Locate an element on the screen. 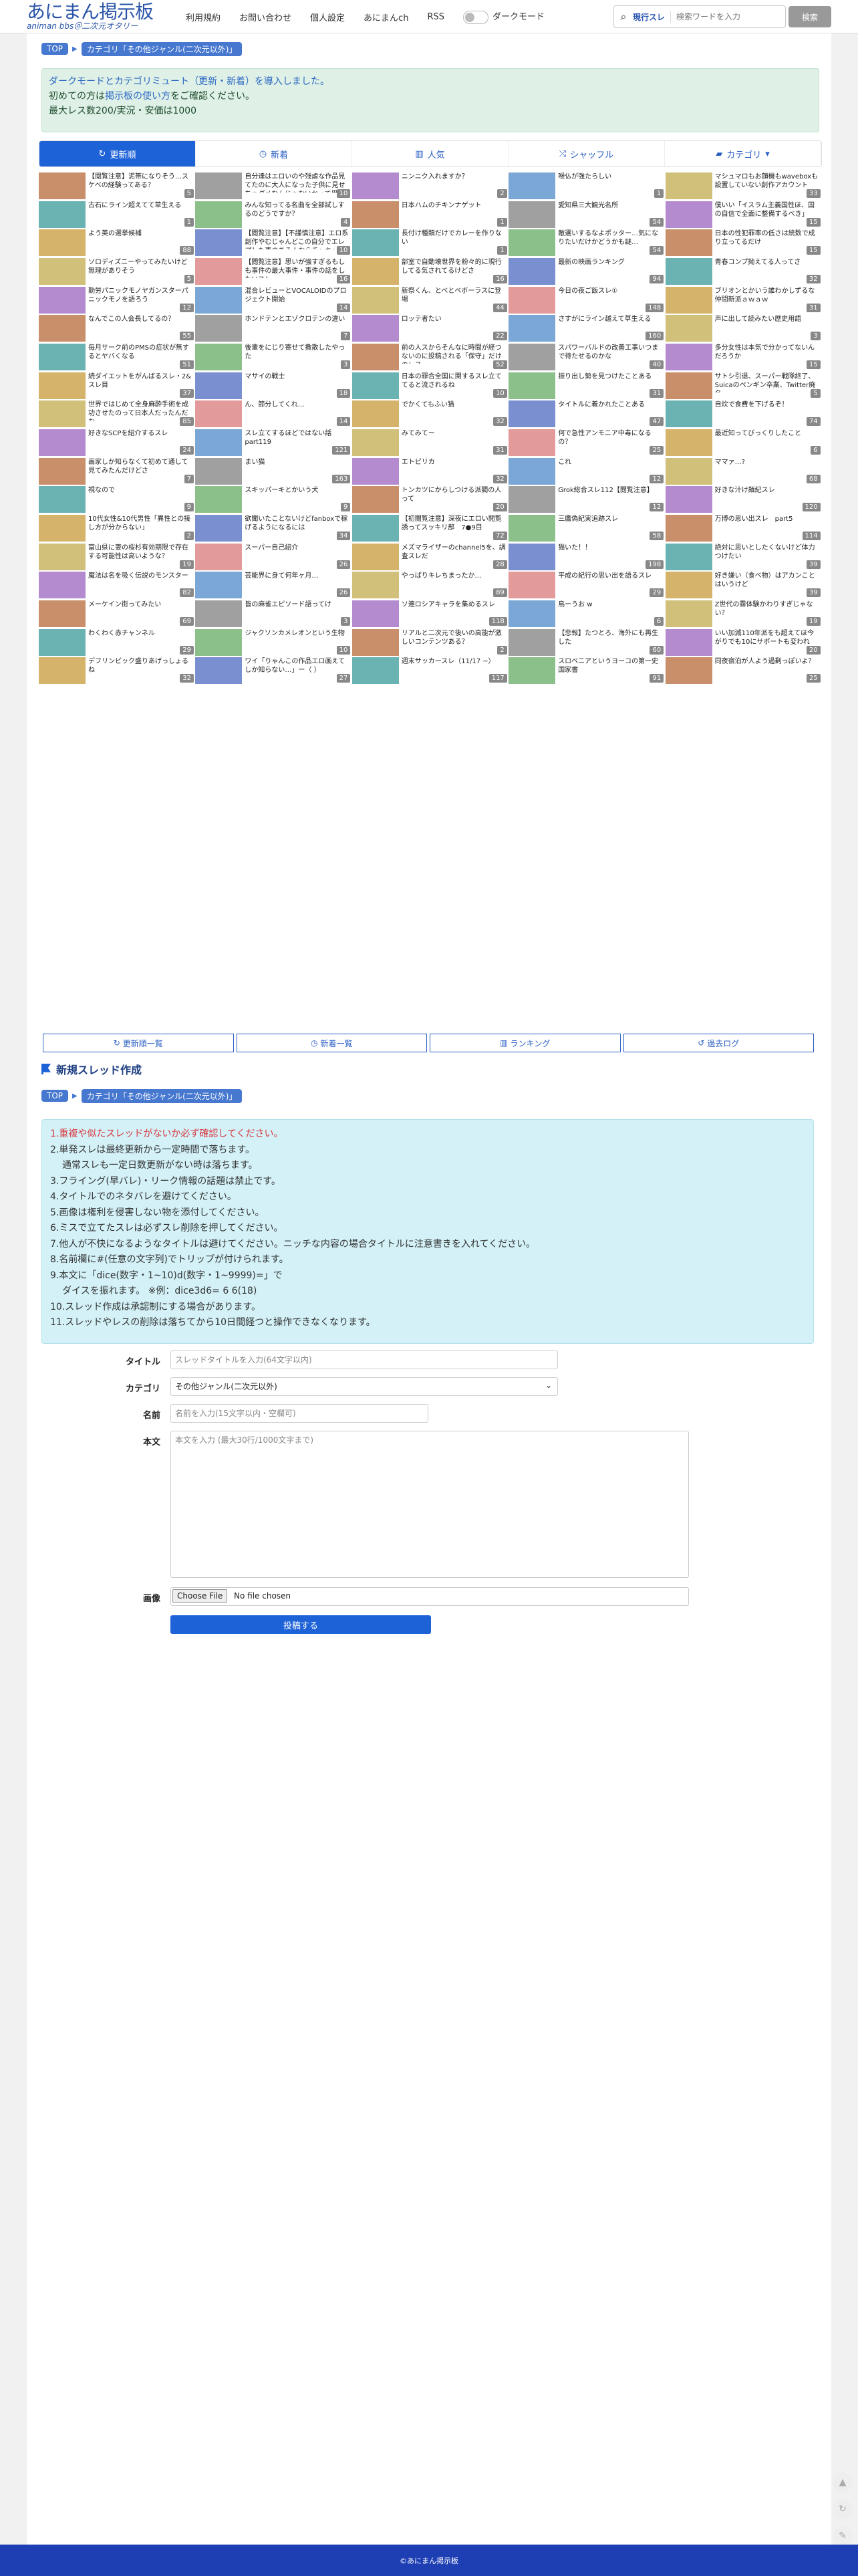 This screenshot has width=858, height=2576. thread-card: マサイの戦士 18 is located at coordinates (273, 385).